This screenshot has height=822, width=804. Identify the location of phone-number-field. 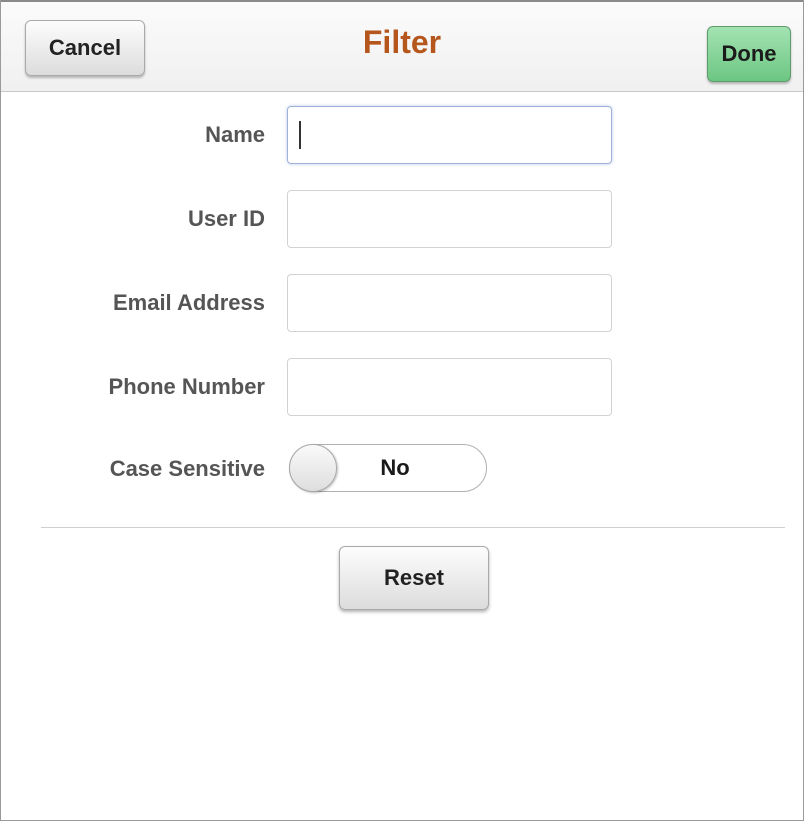
(449, 387).